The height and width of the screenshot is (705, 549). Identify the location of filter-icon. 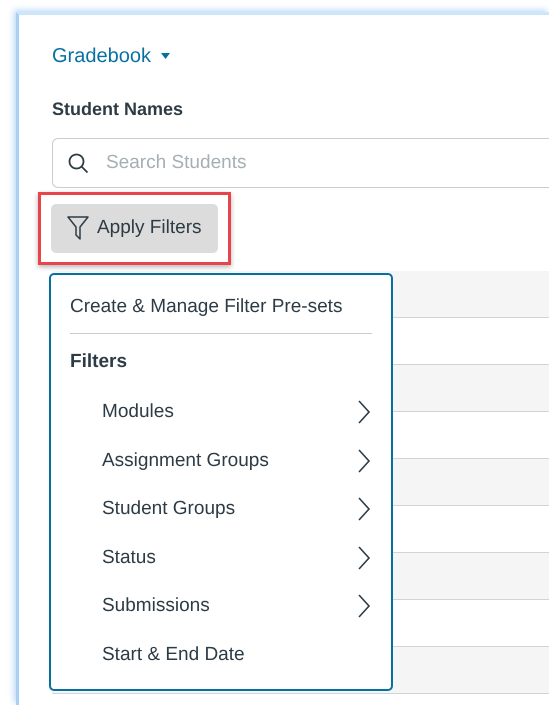
(78, 228).